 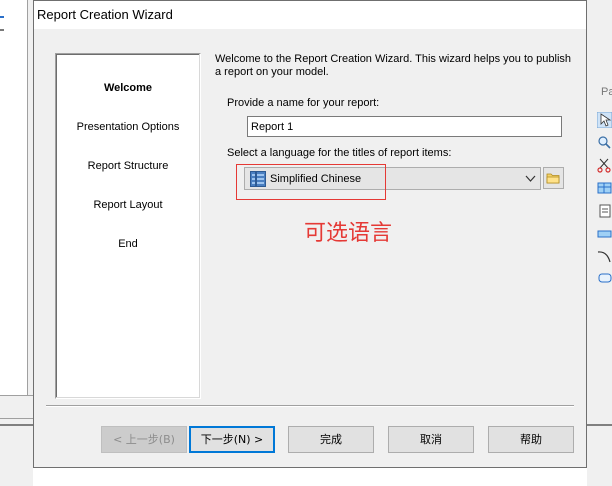 What do you see at coordinates (531, 439) in the screenshot?
I see `help-button: 帮助` at bounding box center [531, 439].